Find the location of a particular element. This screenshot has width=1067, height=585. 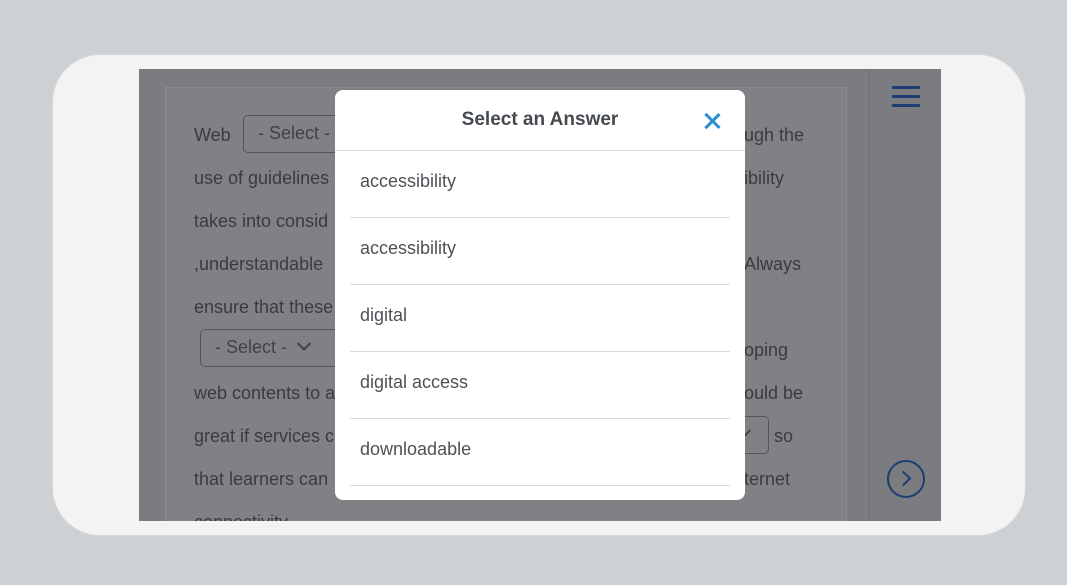

passage-line: ibility is located at coordinates (764, 178).